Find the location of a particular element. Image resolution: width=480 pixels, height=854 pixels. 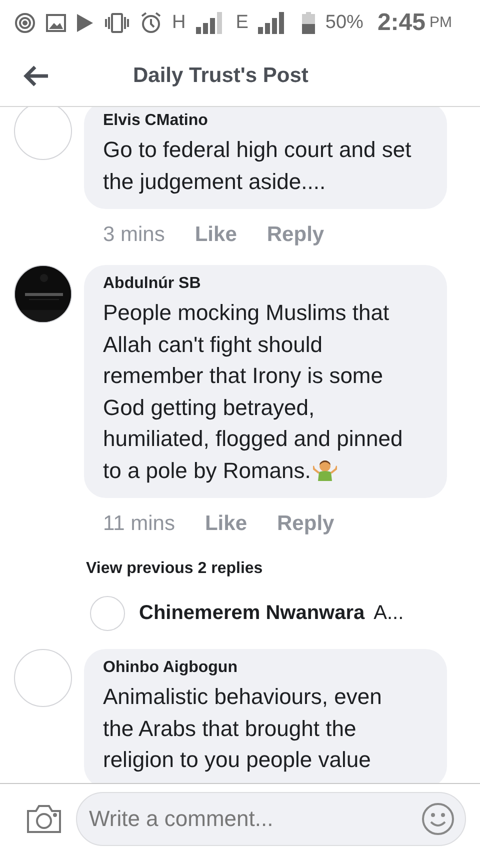

camera-icon is located at coordinates (44, 819).